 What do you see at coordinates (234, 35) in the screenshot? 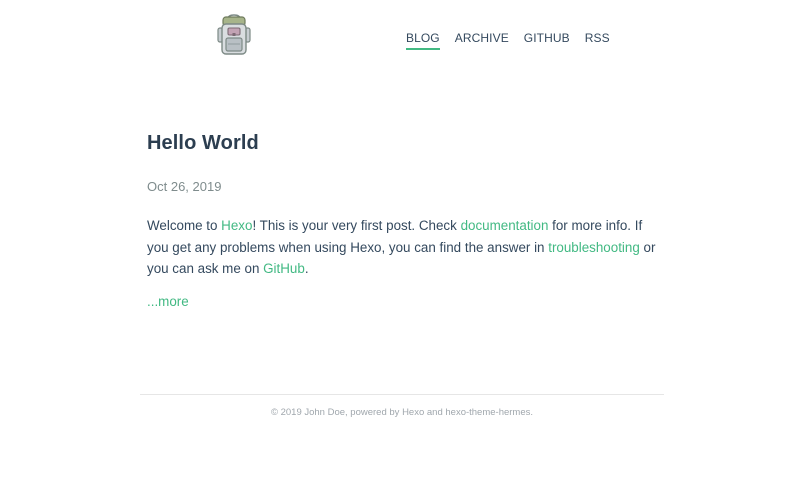
I see `backpack-icon` at bounding box center [234, 35].